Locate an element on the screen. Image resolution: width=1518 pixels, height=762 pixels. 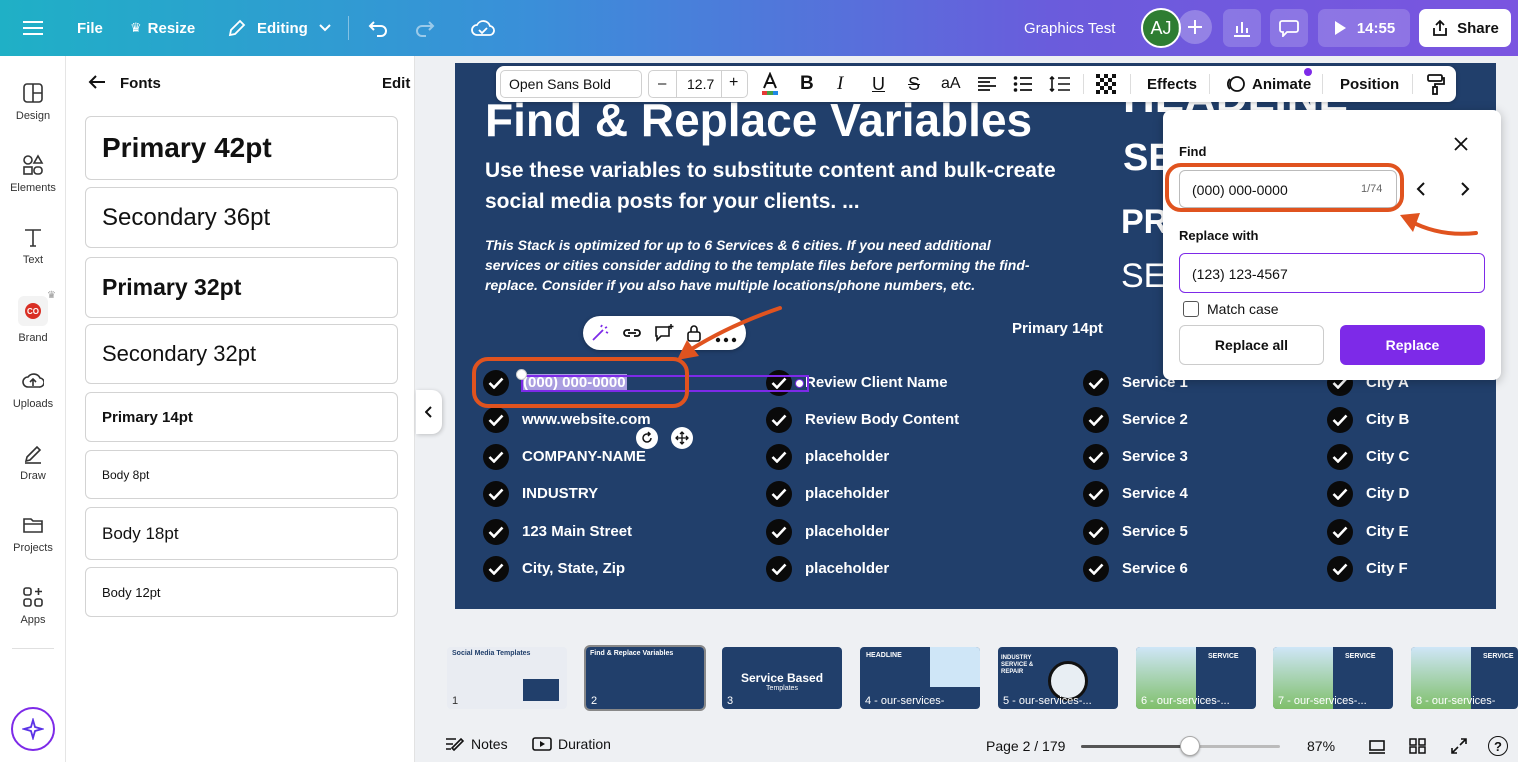
thumbnail-number: 1 is located at coordinates (455, 701).